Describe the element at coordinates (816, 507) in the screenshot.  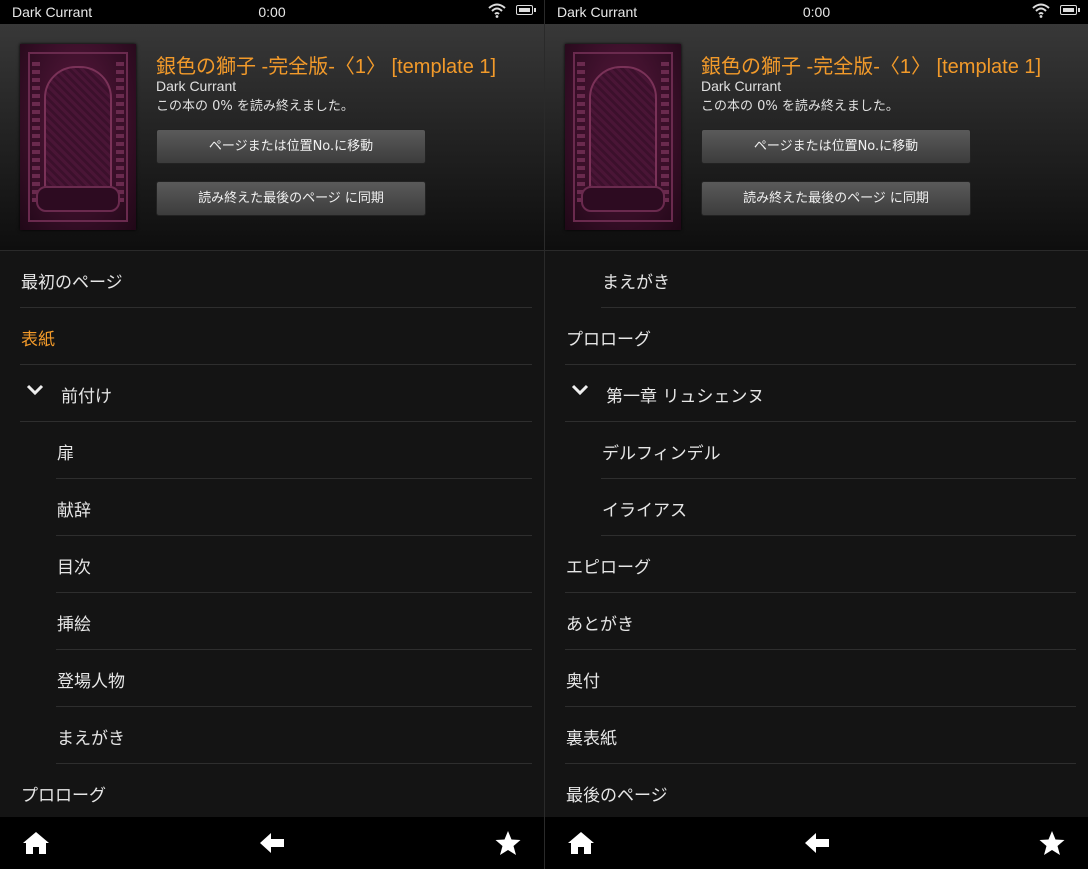
I see `toc-item: イライアス` at that location.